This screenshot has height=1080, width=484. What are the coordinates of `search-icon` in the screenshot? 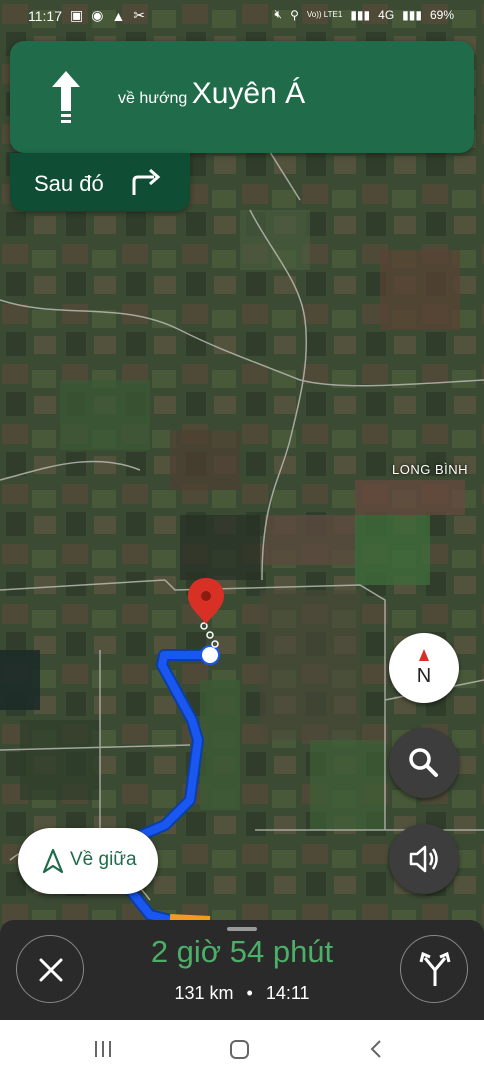 It's located at (423, 762).